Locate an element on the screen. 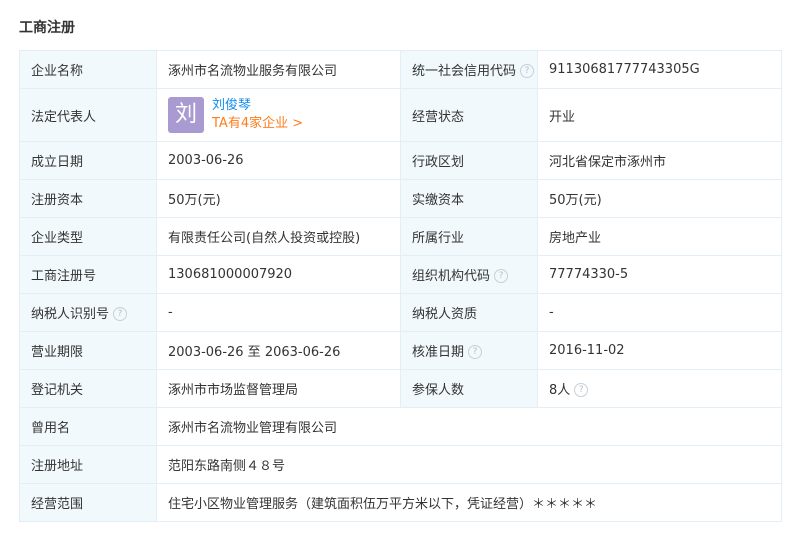 Image resolution: width=800 pixels, height=547 pixels. label-taxpayer-qualification: 纳税人资质 is located at coordinates (469, 312).